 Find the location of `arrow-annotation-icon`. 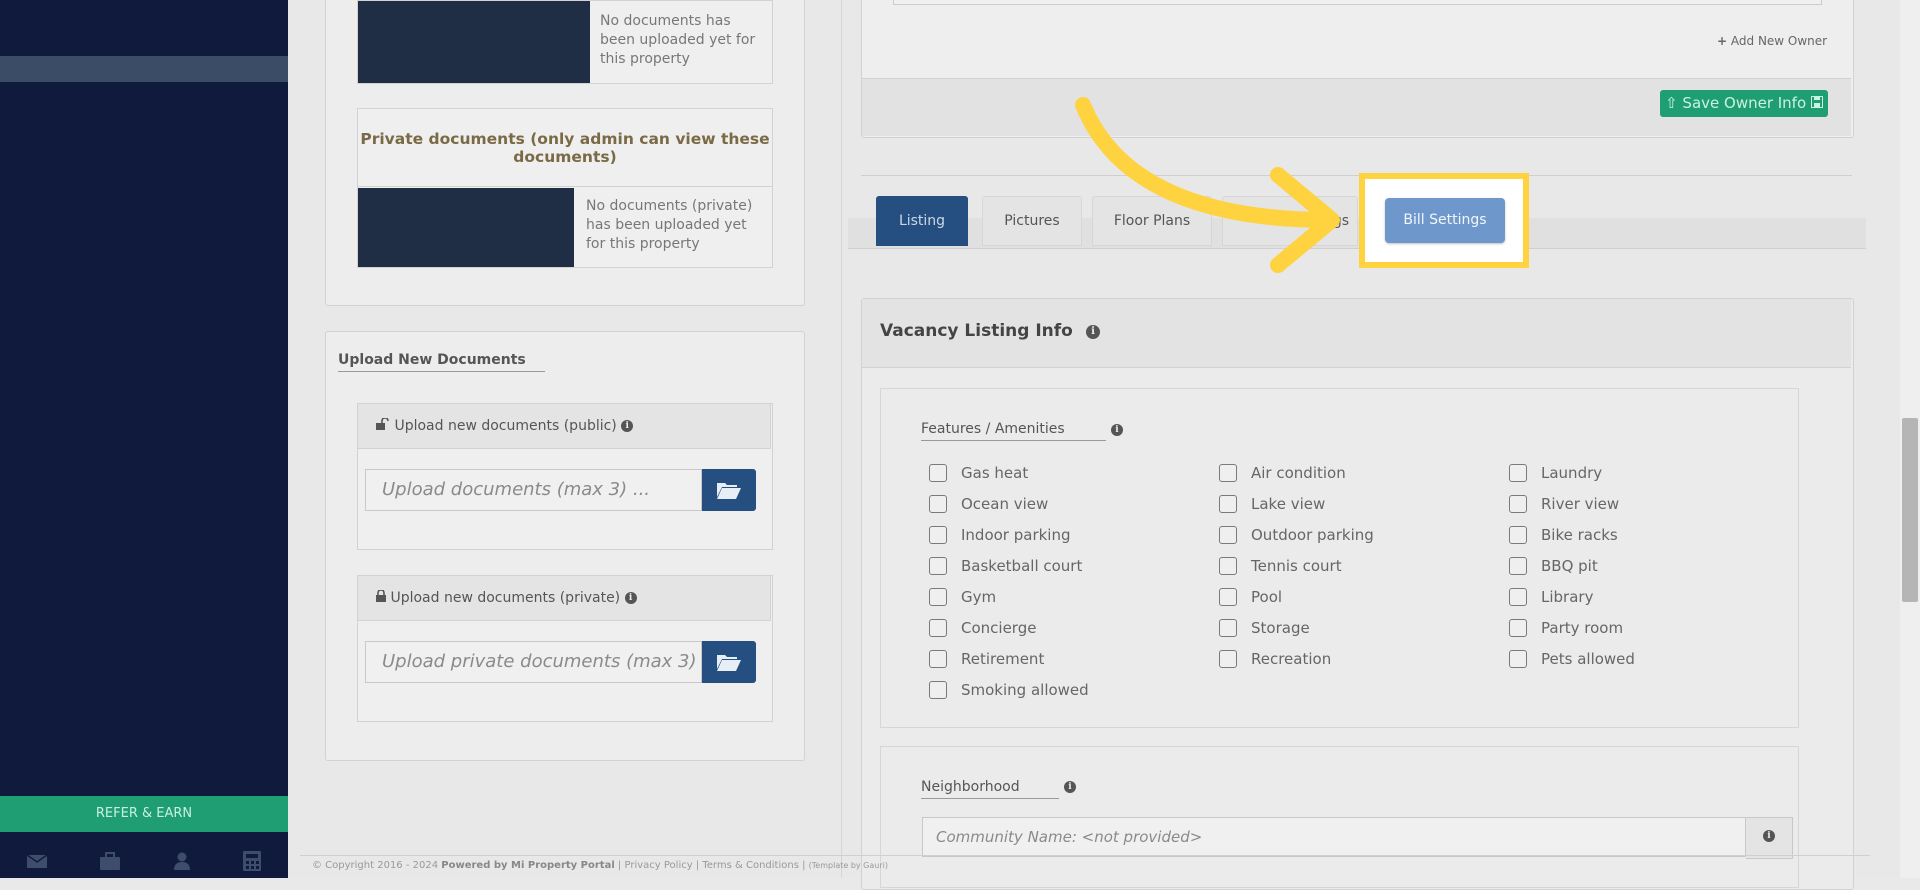

arrow-annotation-icon is located at coordinates (1207, 185).